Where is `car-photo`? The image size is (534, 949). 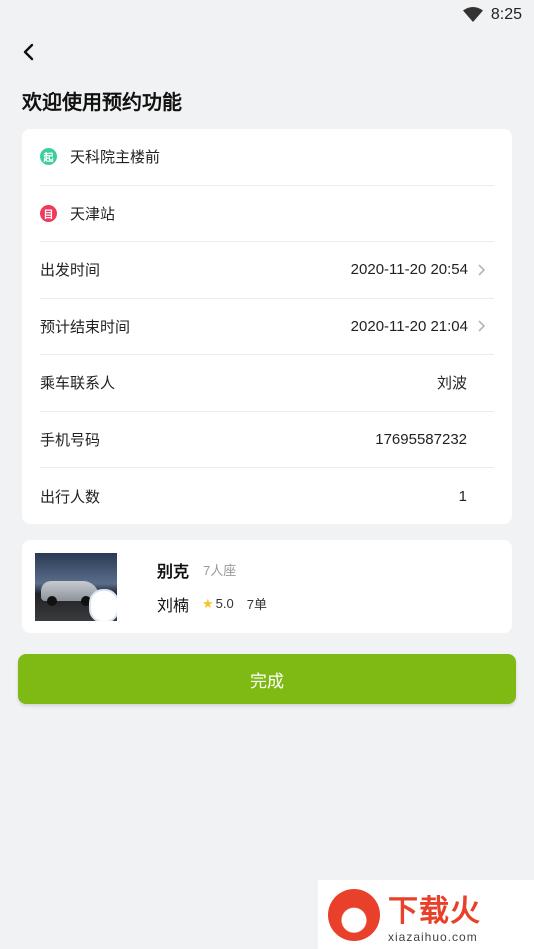
car-photo is located at coordinates (76, 586).